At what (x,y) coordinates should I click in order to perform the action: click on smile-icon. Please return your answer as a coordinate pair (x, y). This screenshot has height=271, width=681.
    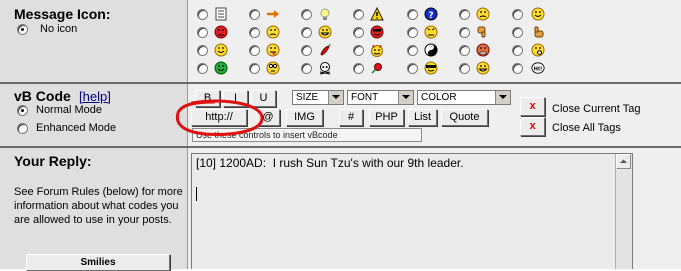
    Looking at the image, I should click on (538, 14).